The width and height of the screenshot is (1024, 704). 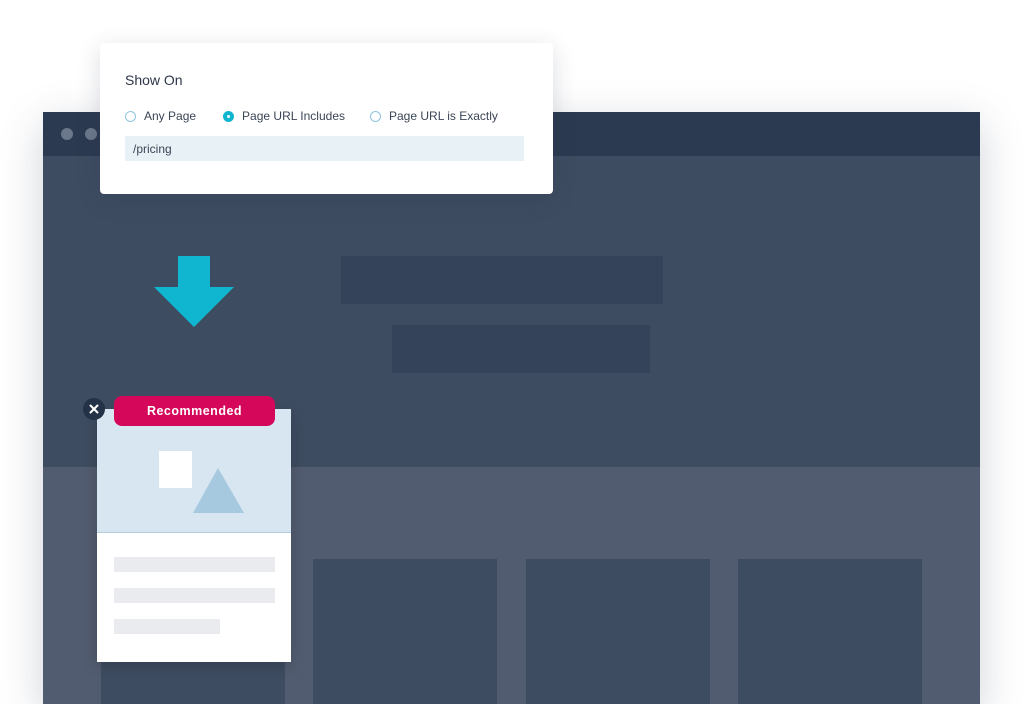 I want to click on image-placeholder-icon, so click(x=201, y=482).